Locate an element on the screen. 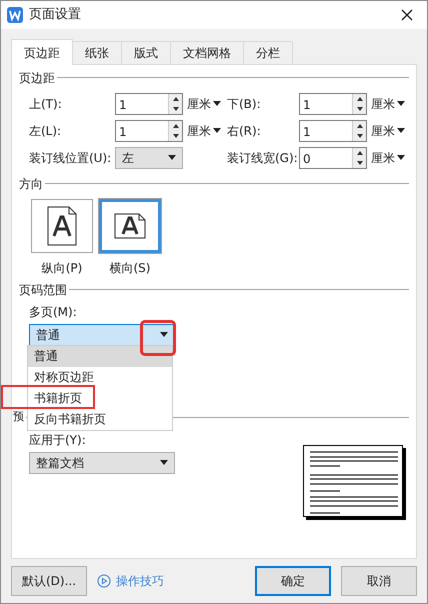  section-title: 方向 is located at coordinates (31, 184).